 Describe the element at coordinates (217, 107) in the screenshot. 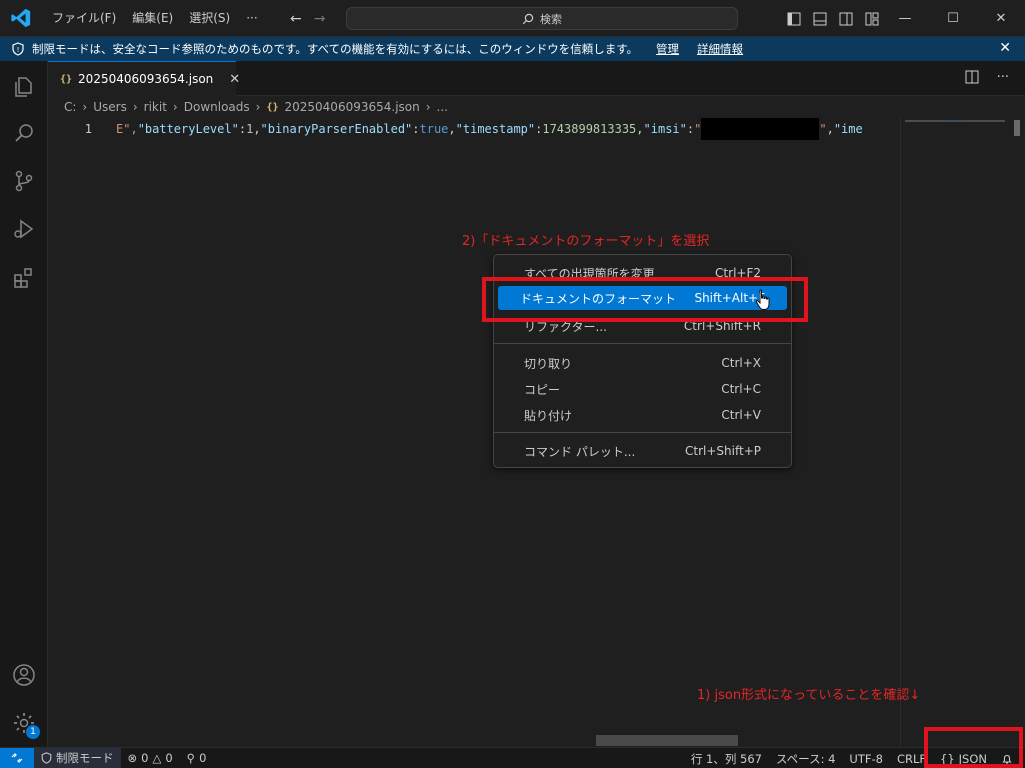

I see `breadcrumb-downloads: Downloads` at that location.